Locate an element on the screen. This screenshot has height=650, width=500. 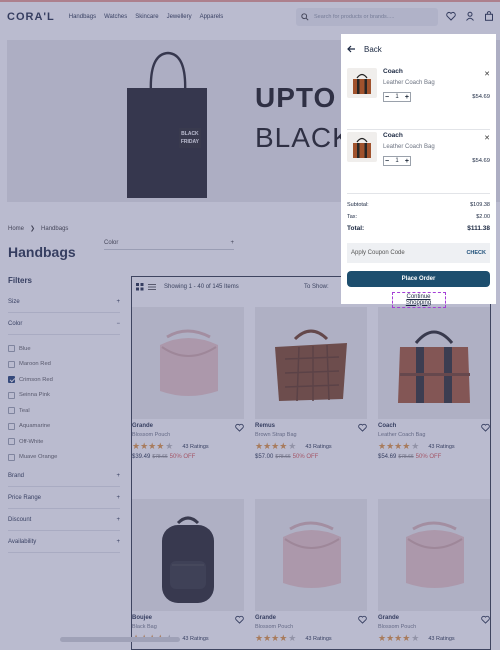
coupon-placeholder: Apply Coupon Code is located at coordinates (378, 252).